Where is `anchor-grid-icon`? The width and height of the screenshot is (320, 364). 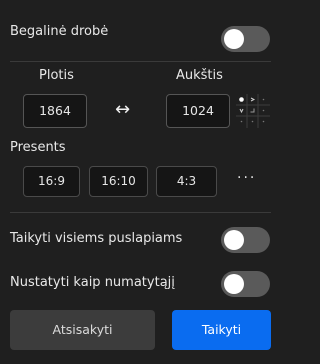 anchor-grid-icon is located at coordinates (253, 111).